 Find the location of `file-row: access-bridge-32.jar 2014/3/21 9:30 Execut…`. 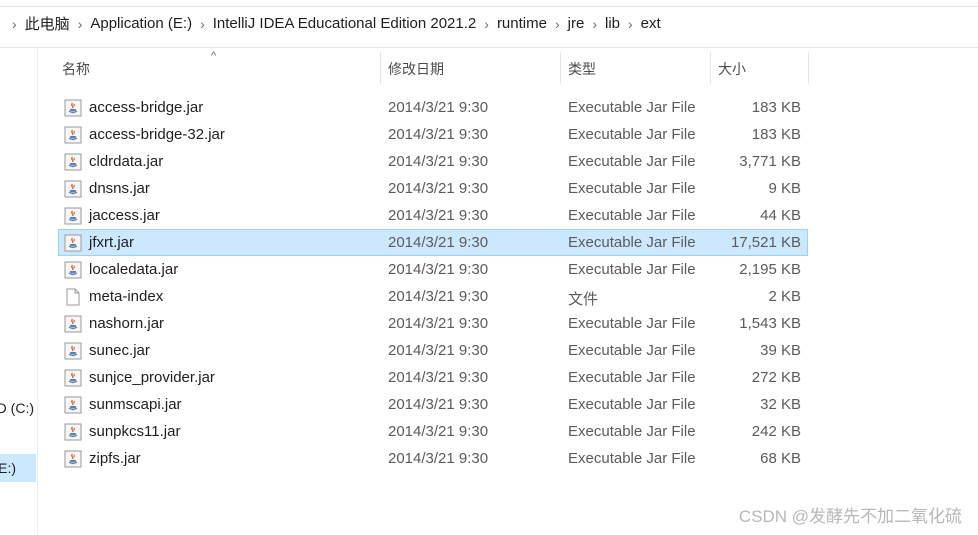

file-row: access-bridge-32.jar 2014/3/21 9:30 Execut… is located at coordinates (433, 134).